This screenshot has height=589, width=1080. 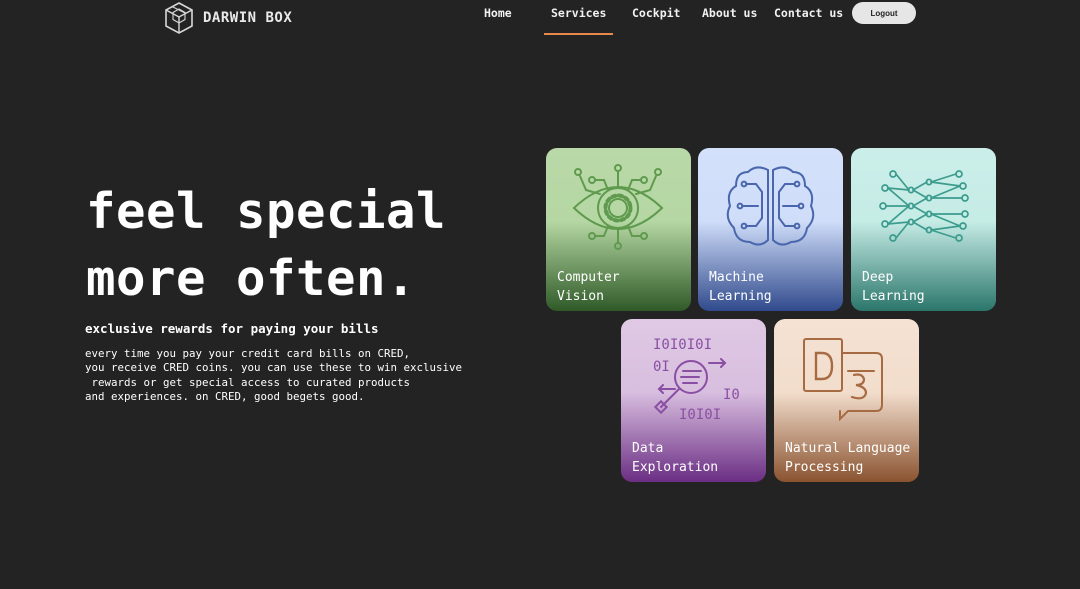 I want to click on brand: DARWIN BOX, so click(x=227, y=18).